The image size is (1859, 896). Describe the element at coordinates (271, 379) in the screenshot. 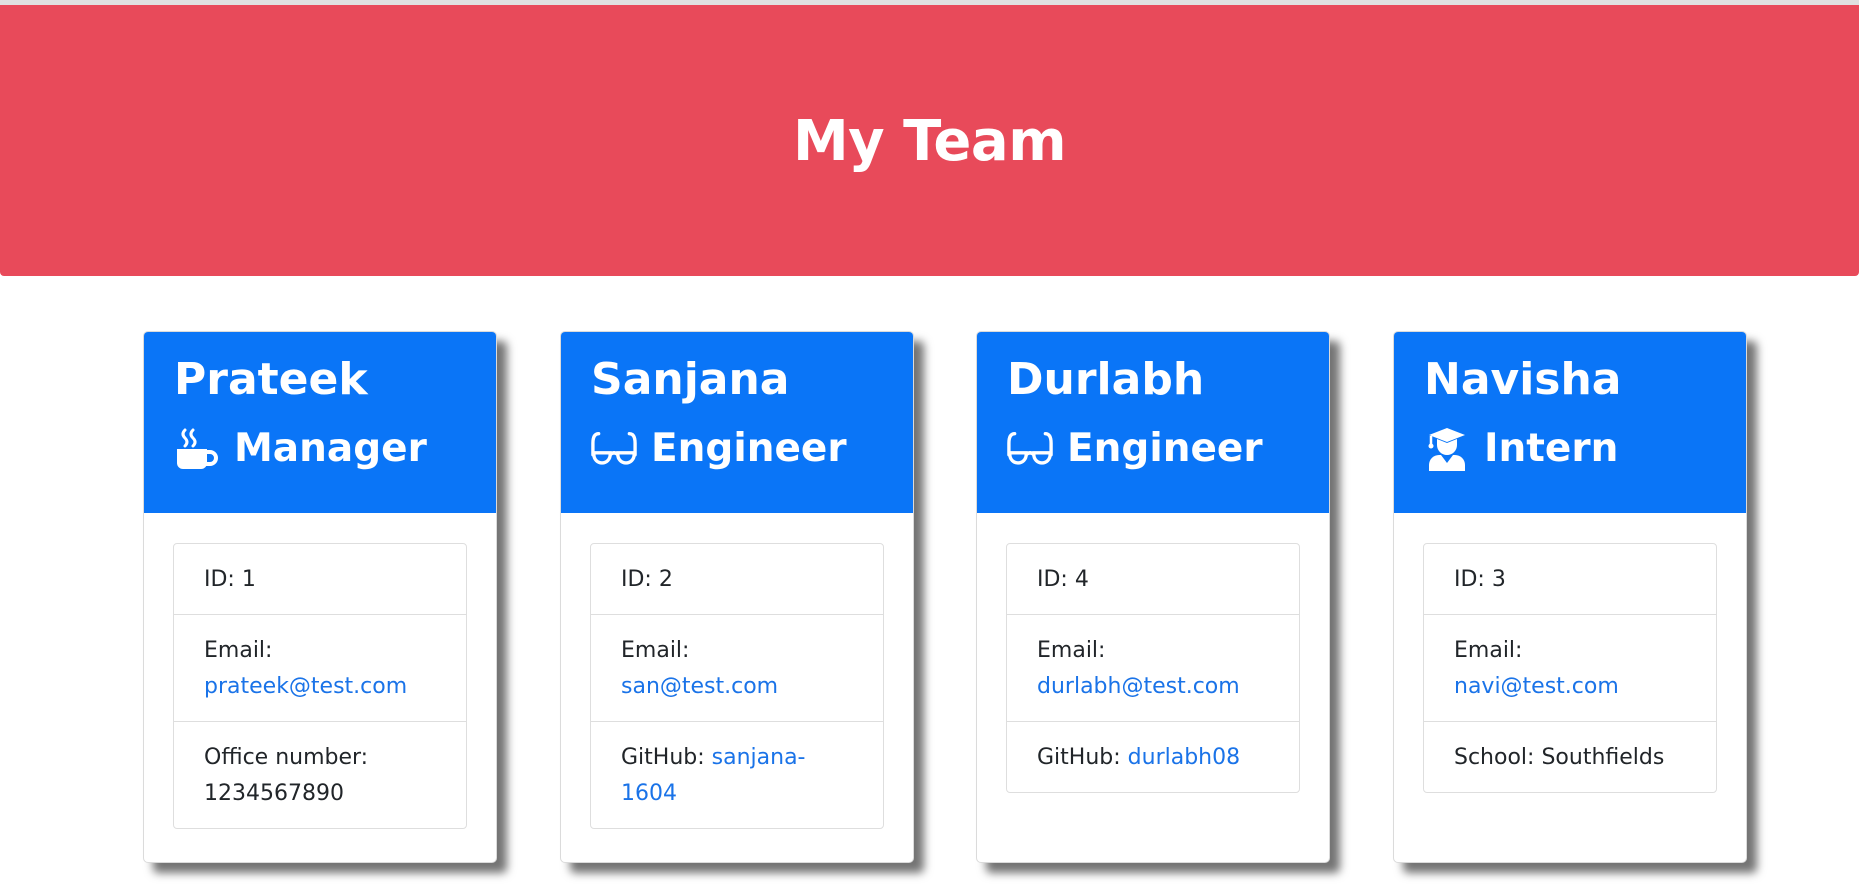

I see `employee-name: Prateek` at that location.